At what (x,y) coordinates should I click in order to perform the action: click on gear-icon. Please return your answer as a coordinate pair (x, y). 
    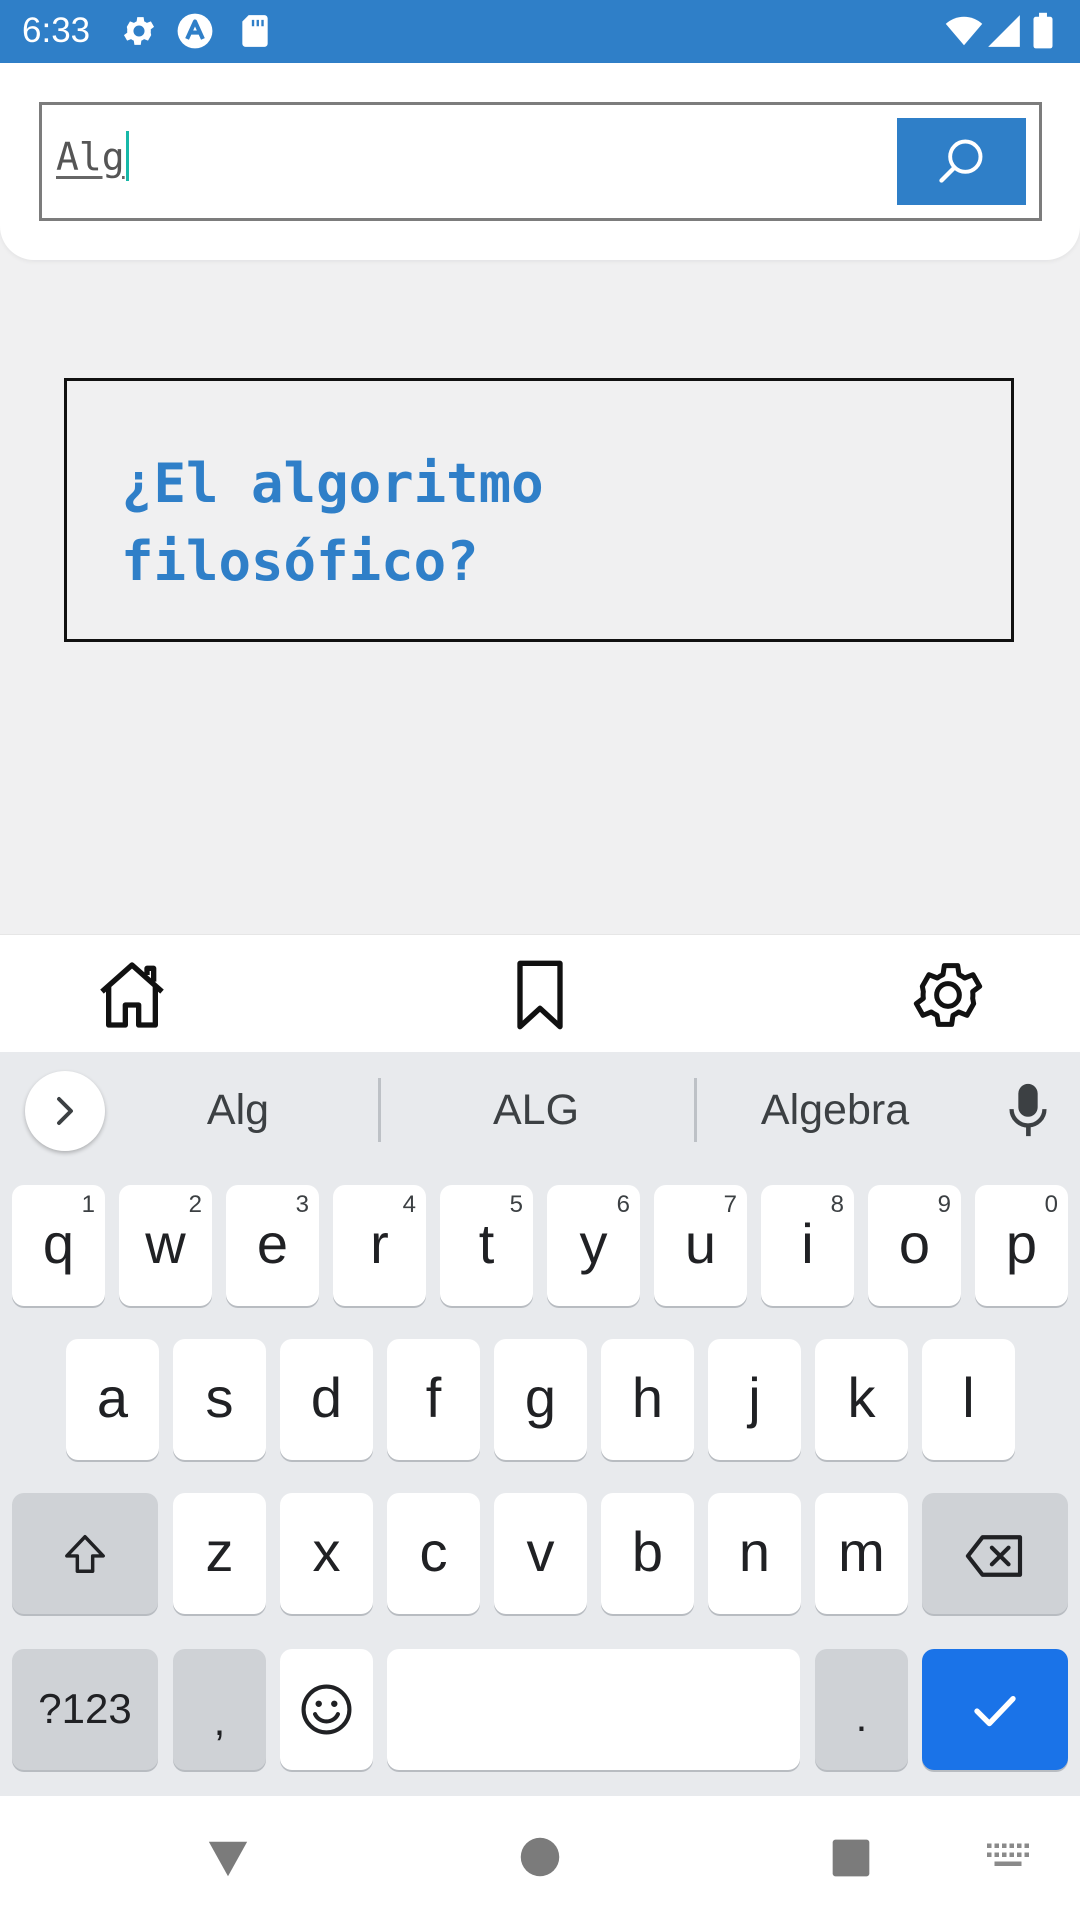
    Looking at the image, I should click on (948, 995).